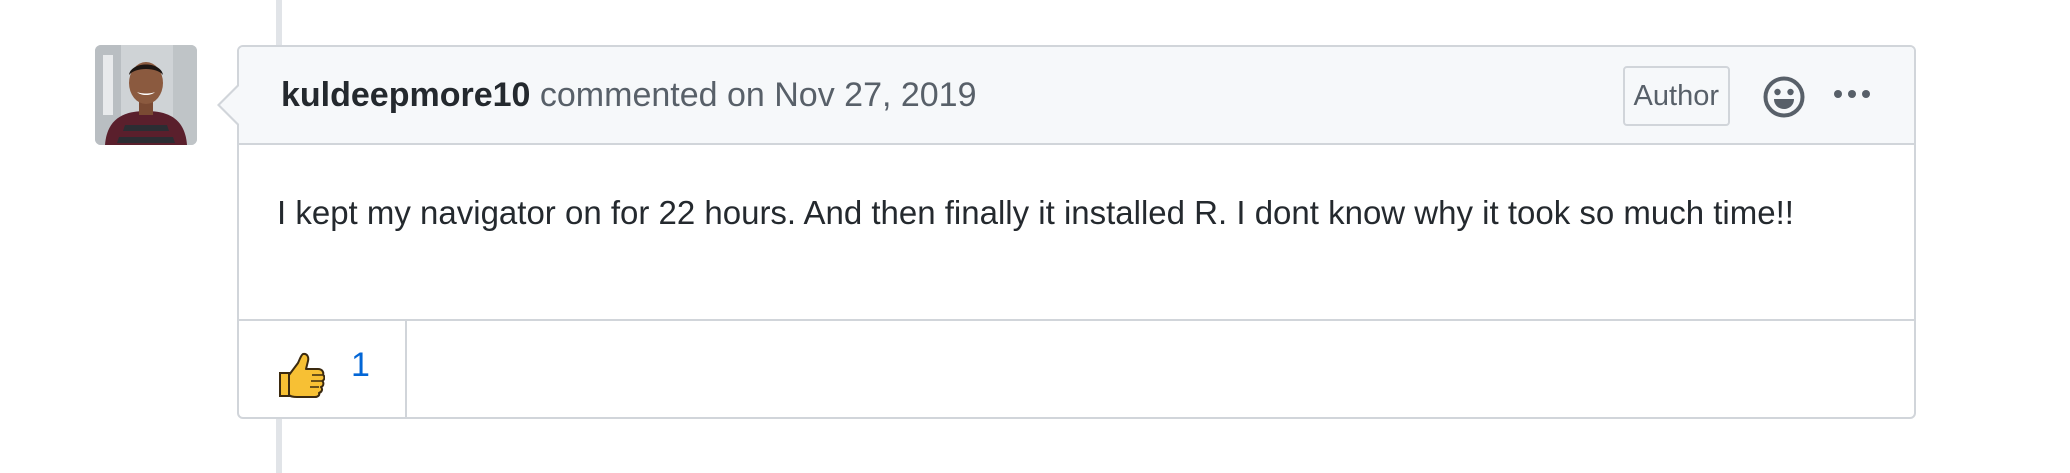  I want to click on more-options-button, so click(1852, 94).